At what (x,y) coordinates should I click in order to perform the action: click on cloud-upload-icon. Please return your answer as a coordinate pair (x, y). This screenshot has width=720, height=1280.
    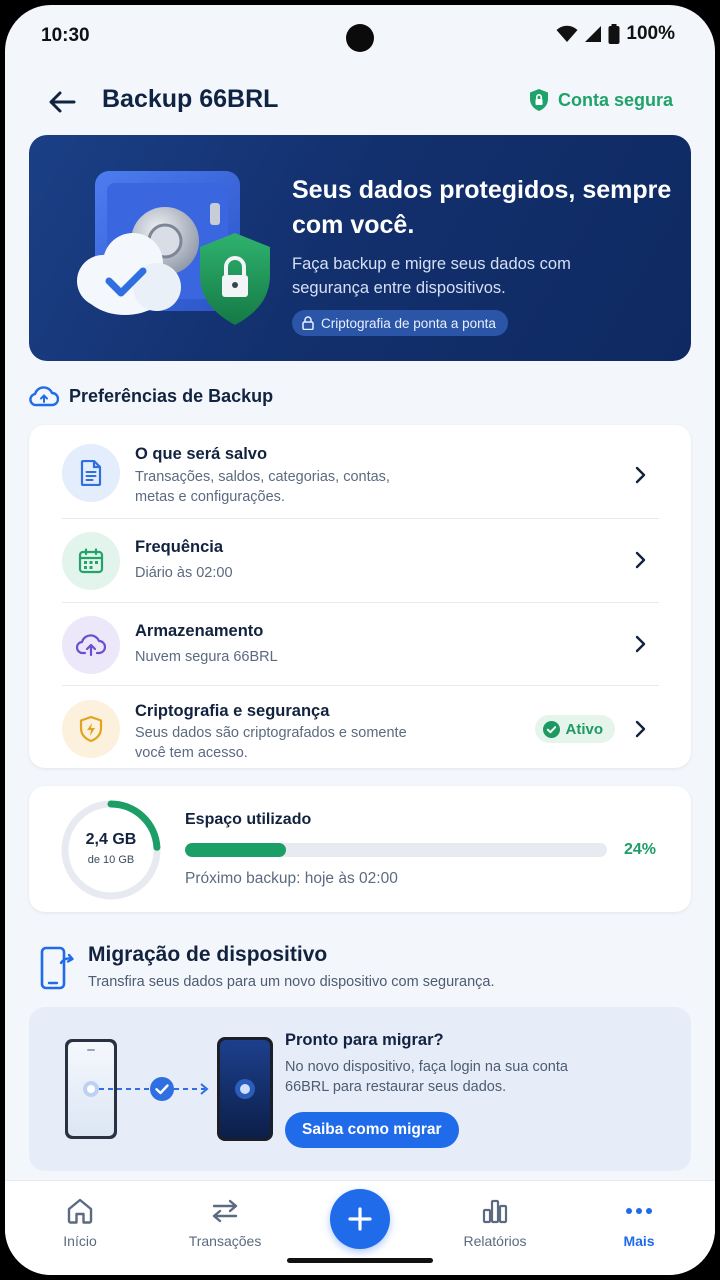
    Looking at the image, I should click on (91, 645).